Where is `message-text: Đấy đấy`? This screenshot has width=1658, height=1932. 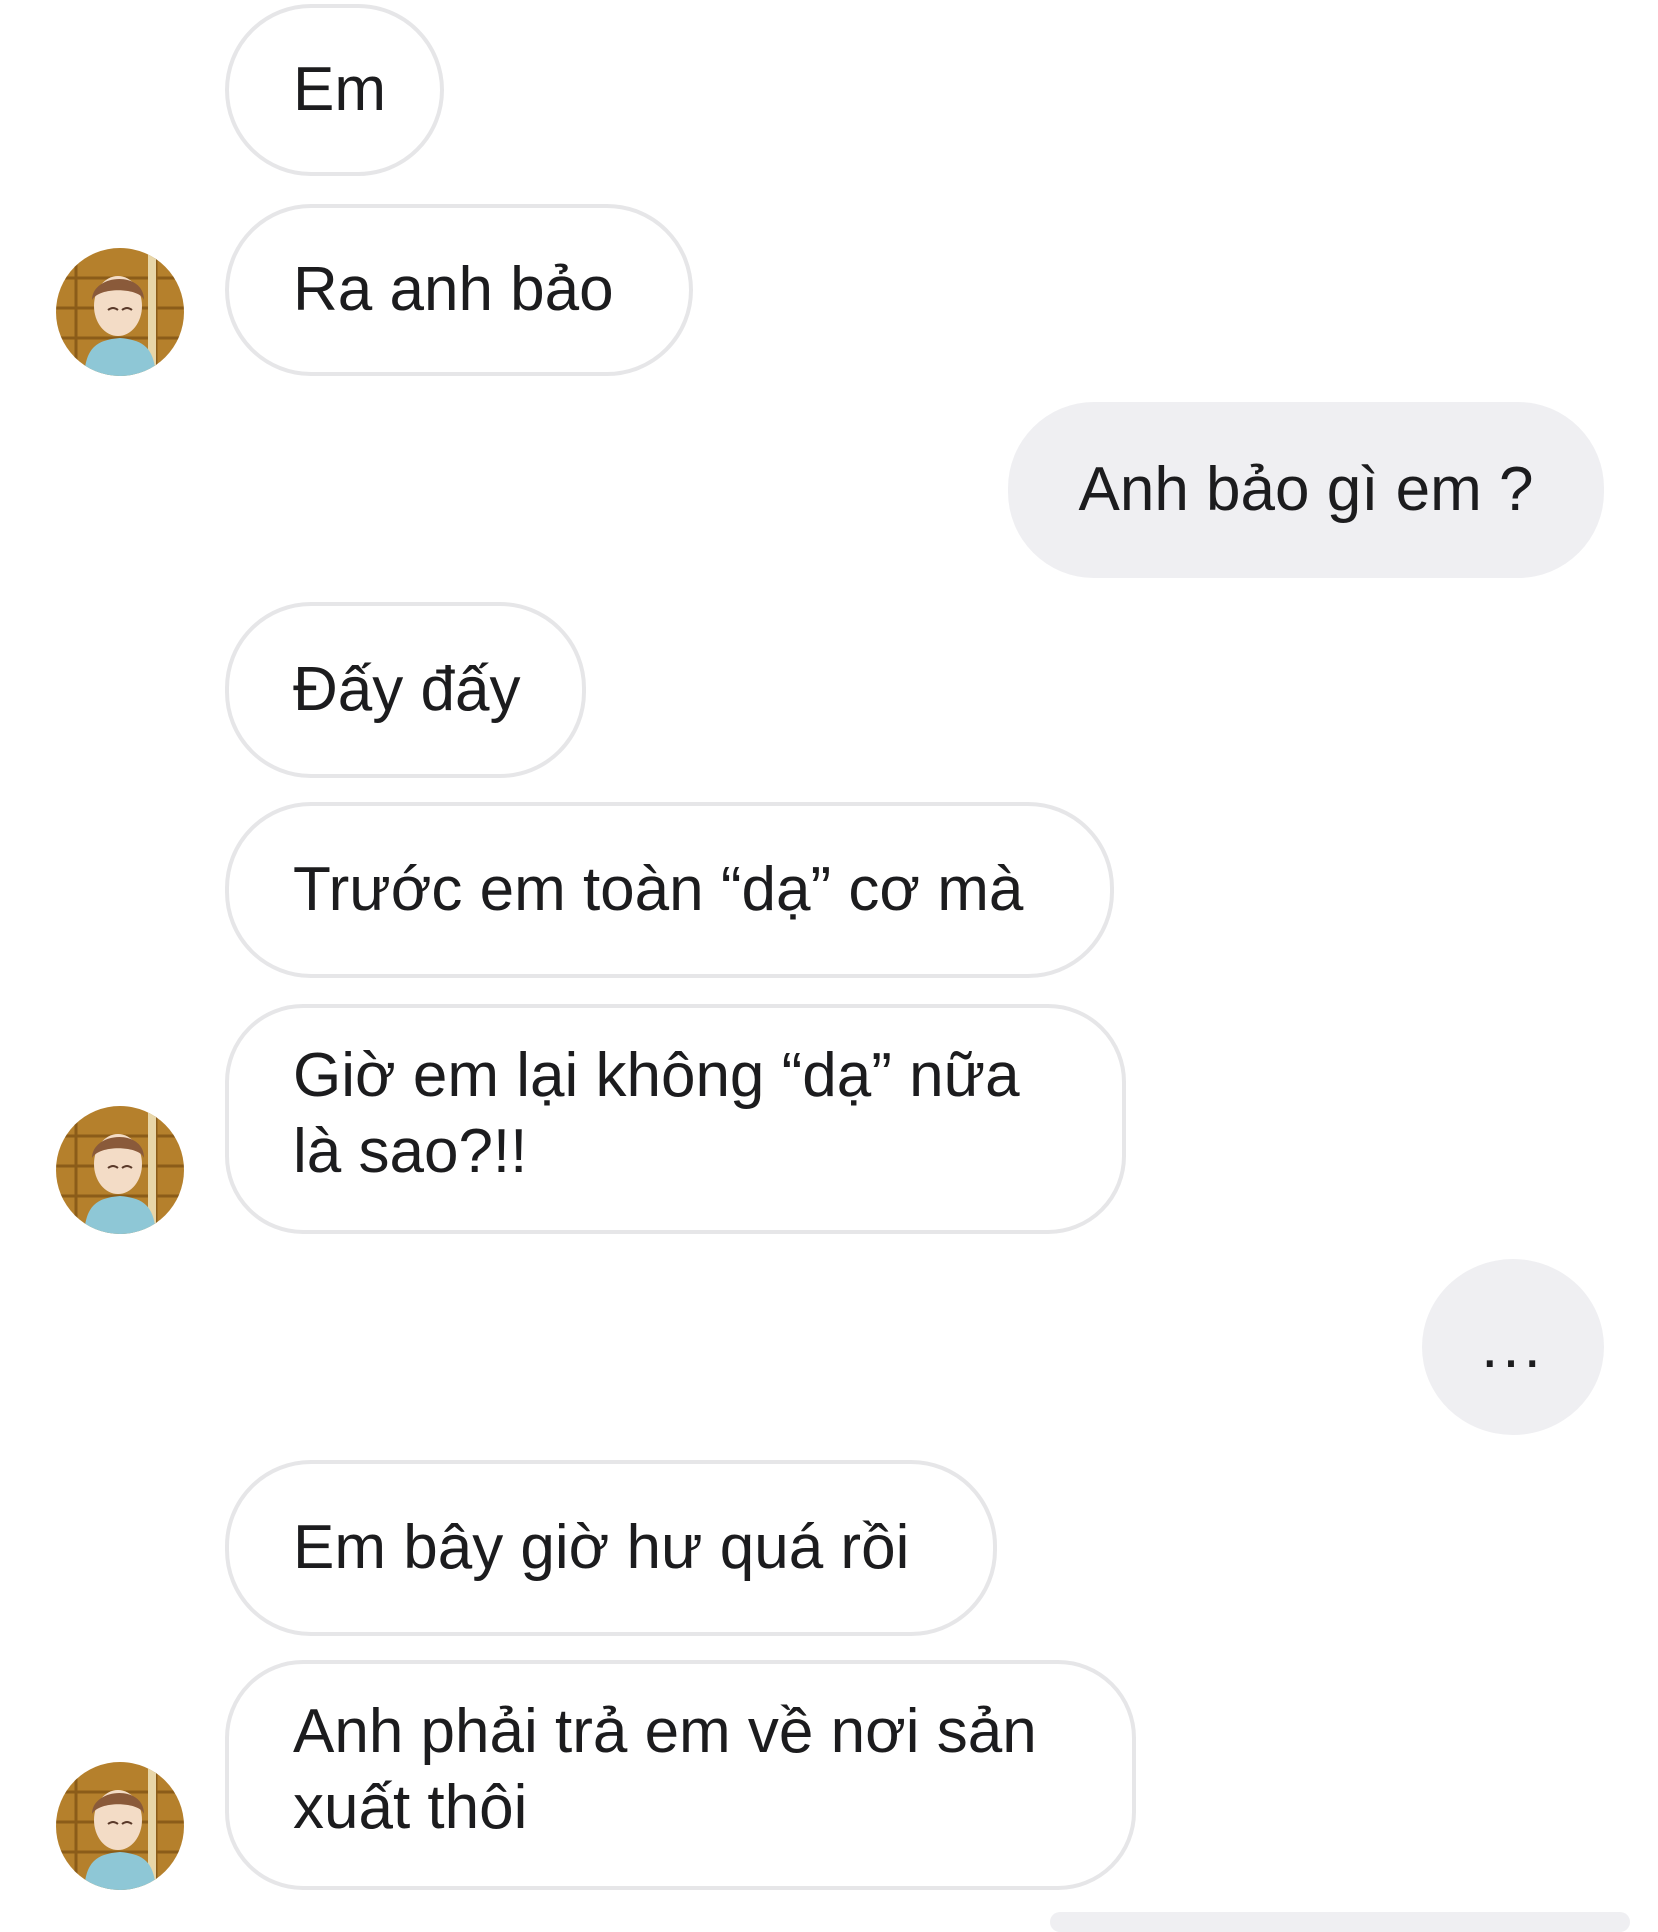
message-text: Đấy đấy is located at coordinates (407, 689).